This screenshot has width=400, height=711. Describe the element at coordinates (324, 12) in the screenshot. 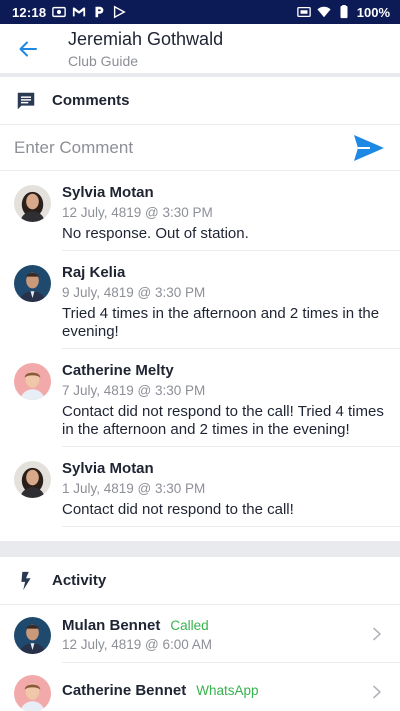

I see `wifi-icon` at that location.